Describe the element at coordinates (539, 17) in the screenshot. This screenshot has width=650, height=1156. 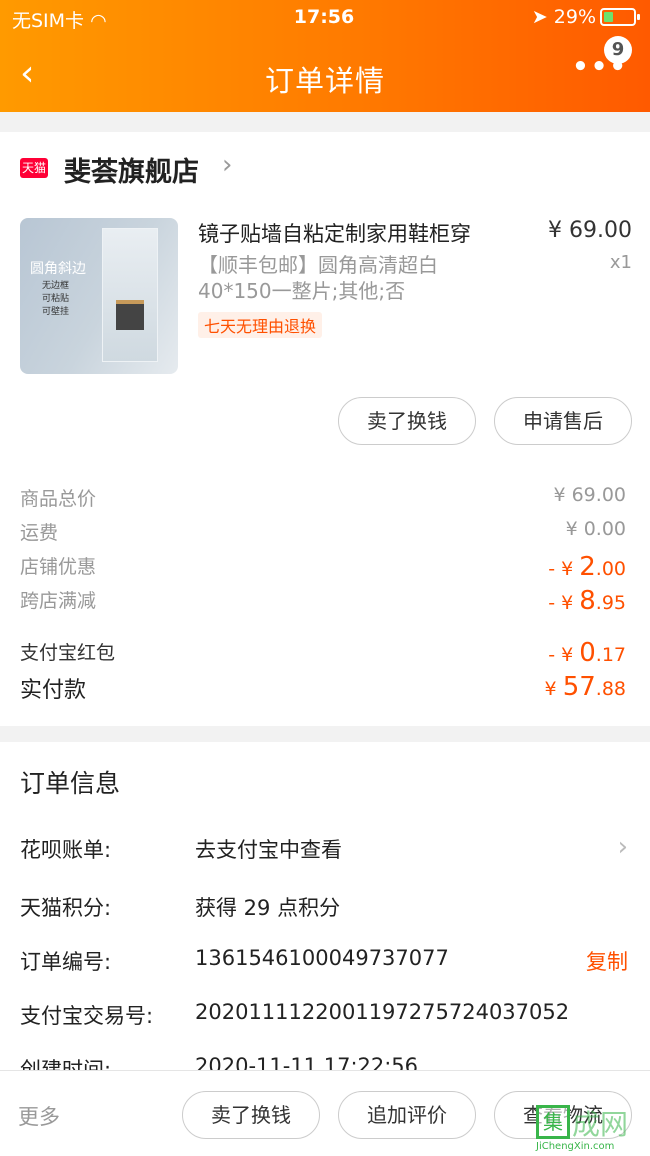
I see `location-icon: ➤` at that location.